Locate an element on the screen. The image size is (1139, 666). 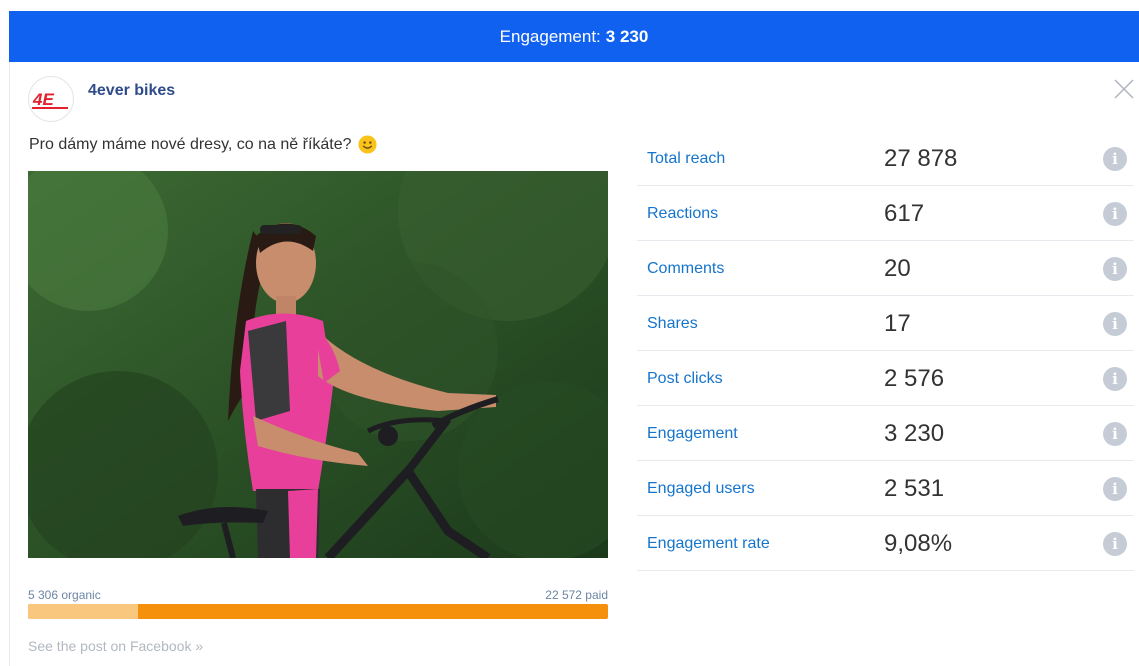
metric-label: Engagement rate is located at coordinates (708, 543).